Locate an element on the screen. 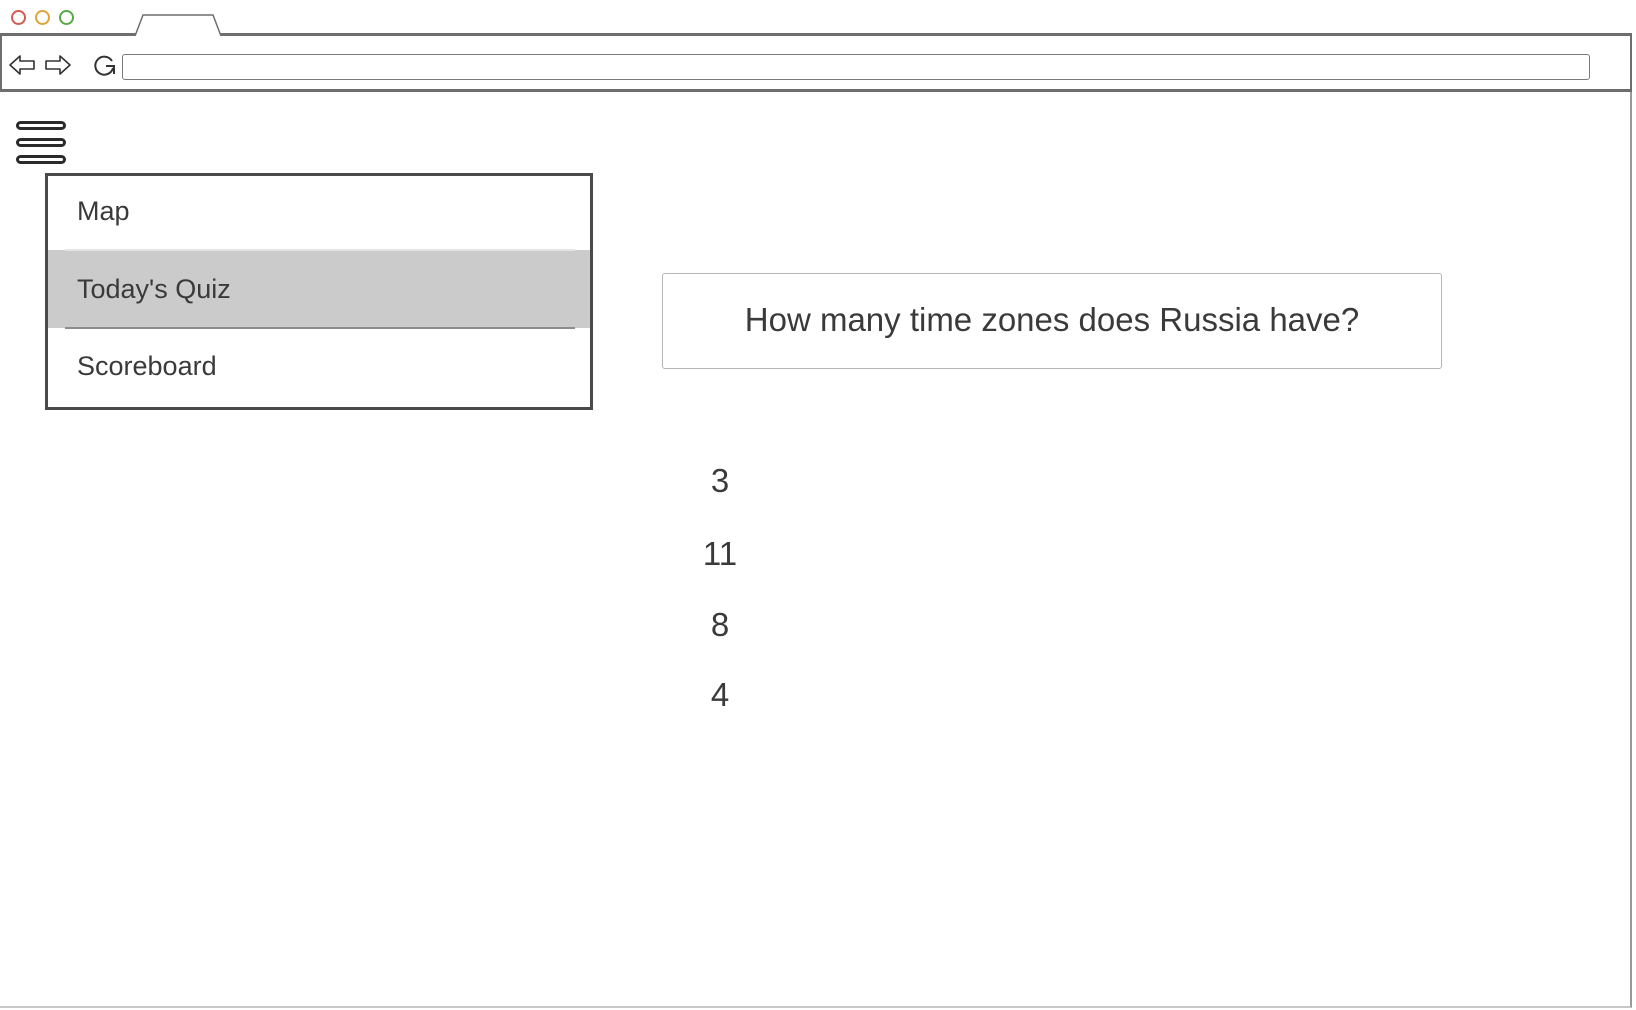  answer-option: 8 is located at coordinates (720, 625).